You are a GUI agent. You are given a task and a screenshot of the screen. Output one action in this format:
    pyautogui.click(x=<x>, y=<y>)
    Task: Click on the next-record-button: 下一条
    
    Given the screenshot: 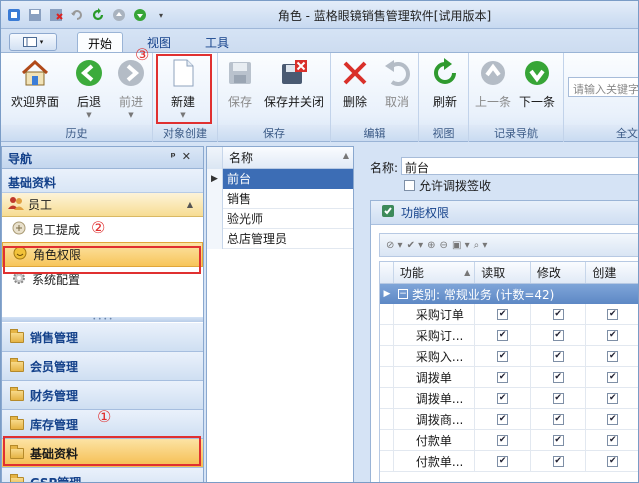 What is the action you would take?
    pyautogui.click(x=537, y=83)
    